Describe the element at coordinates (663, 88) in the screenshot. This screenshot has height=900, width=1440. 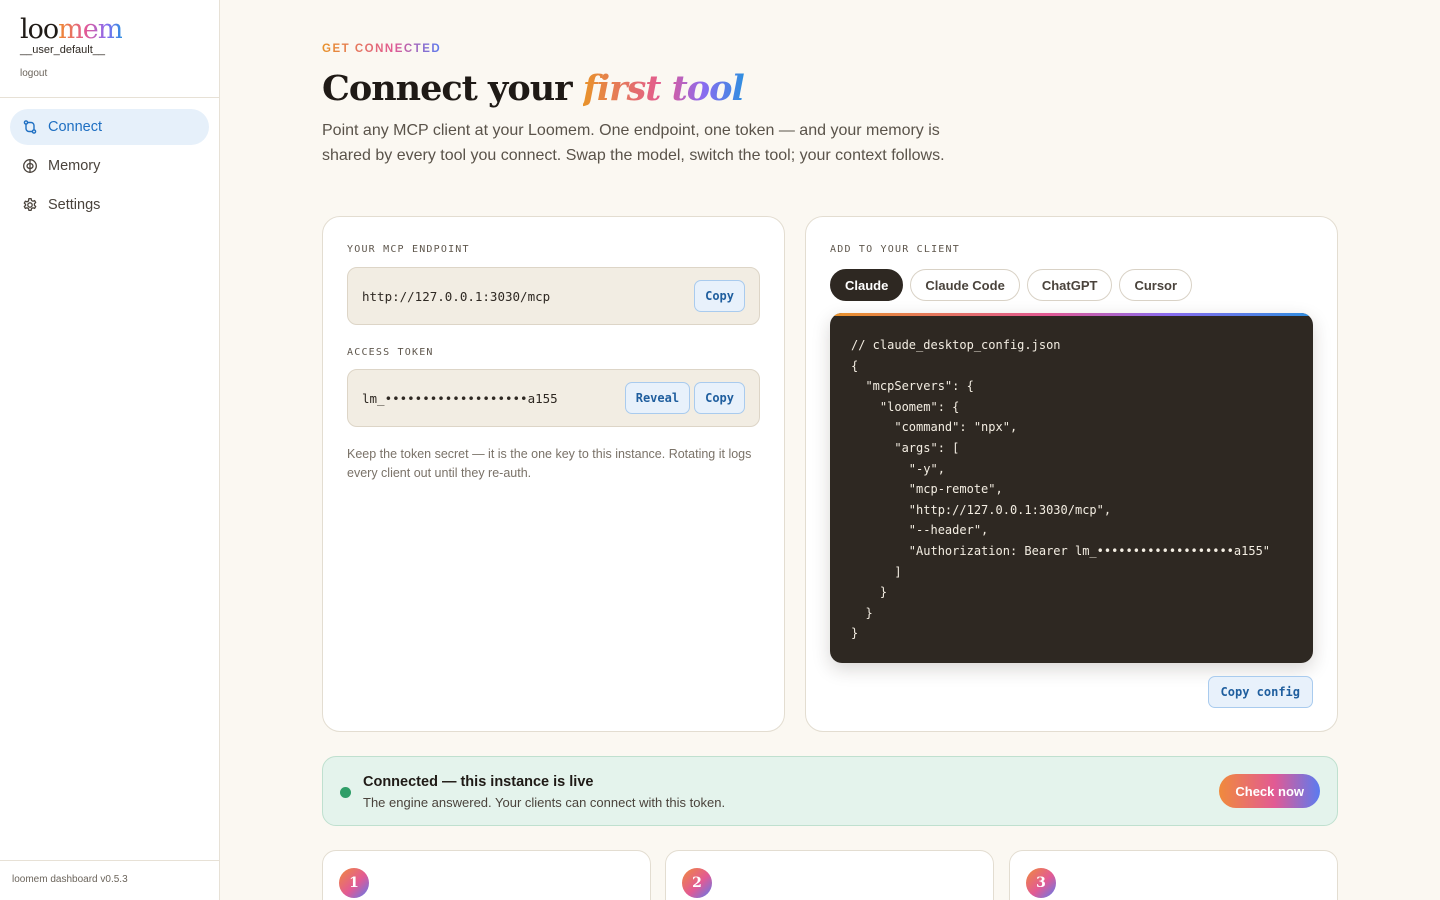
I see `title-accent: first tool` at that location.